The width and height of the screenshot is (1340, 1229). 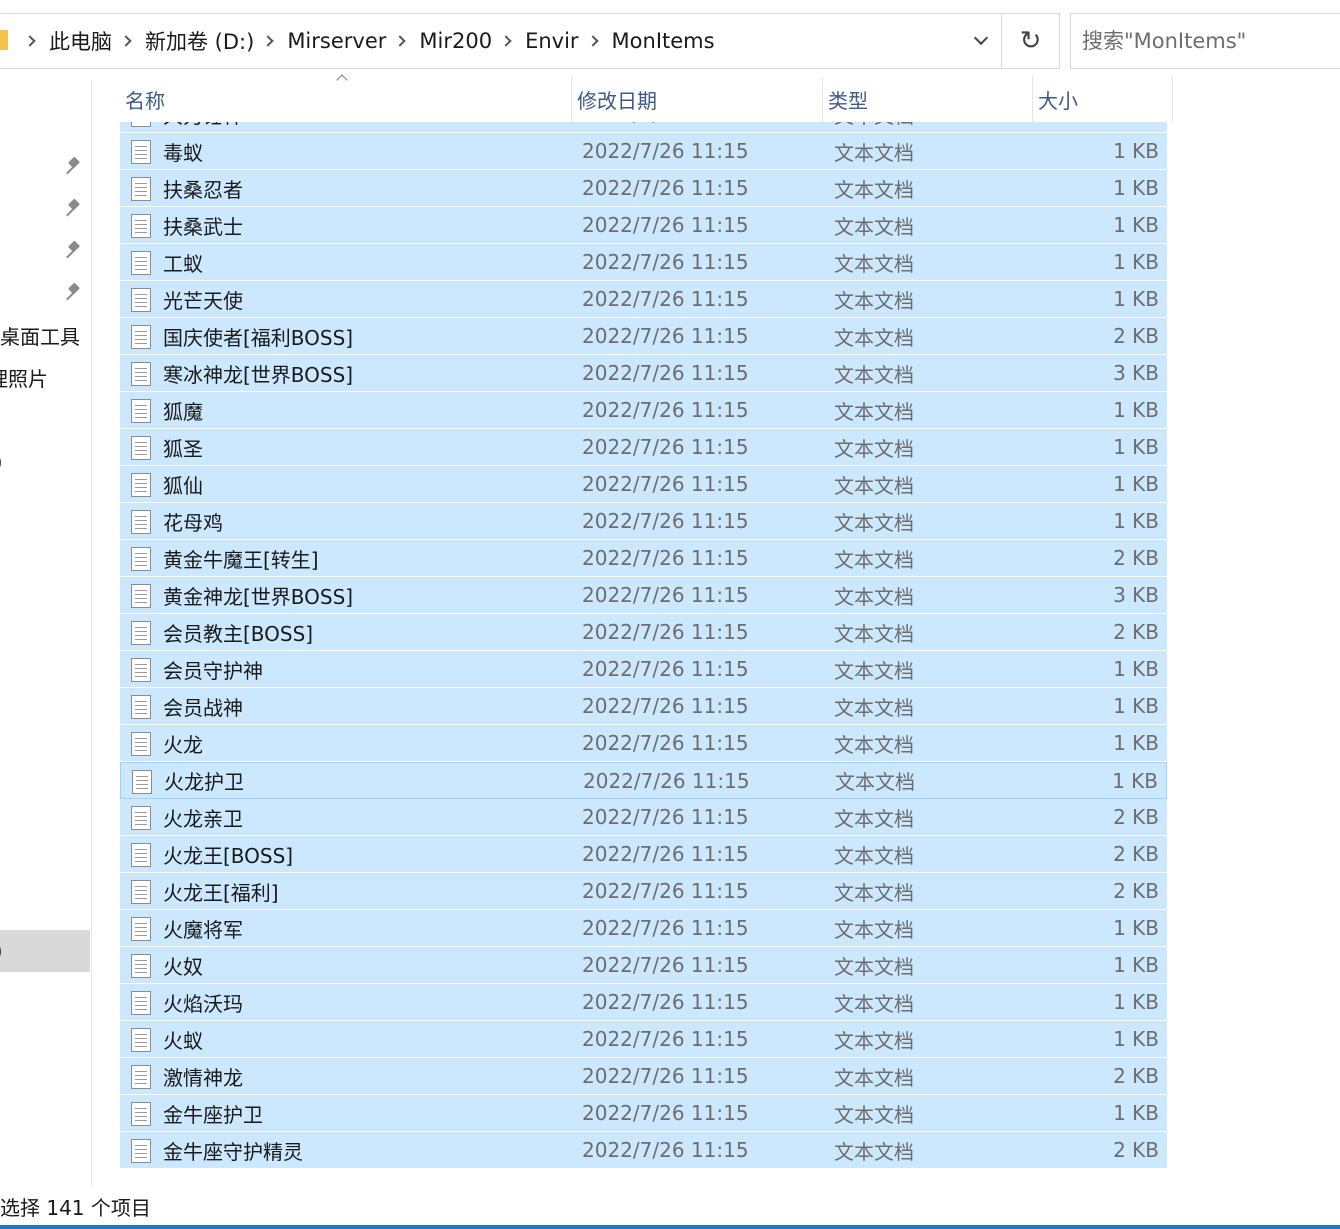 What do you see at coordinates (643, 299) in the screenshot?
I see `file-row: 光芒天使 2022/7/26 11:15 文本文档 1 KB` at bounding box center [643, 299].